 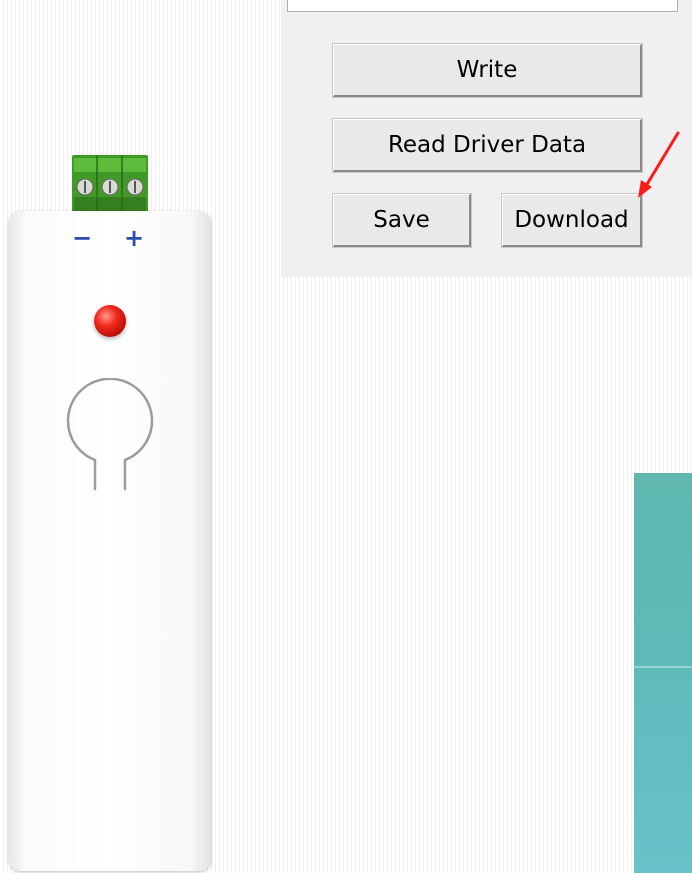 What do you see at coordinates (110, 321) in the screenshot?
I see `led-icon` at bounding box center [110, 321].